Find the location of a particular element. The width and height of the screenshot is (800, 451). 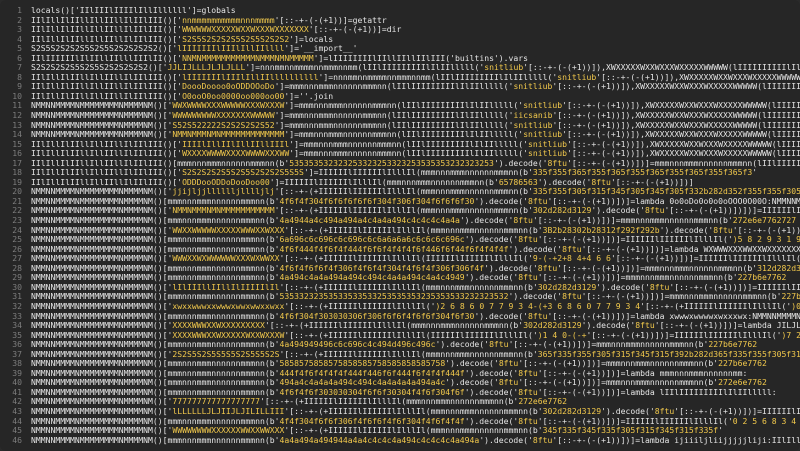

string-token: 302d282d3129 is located at coordinates (567, 287).